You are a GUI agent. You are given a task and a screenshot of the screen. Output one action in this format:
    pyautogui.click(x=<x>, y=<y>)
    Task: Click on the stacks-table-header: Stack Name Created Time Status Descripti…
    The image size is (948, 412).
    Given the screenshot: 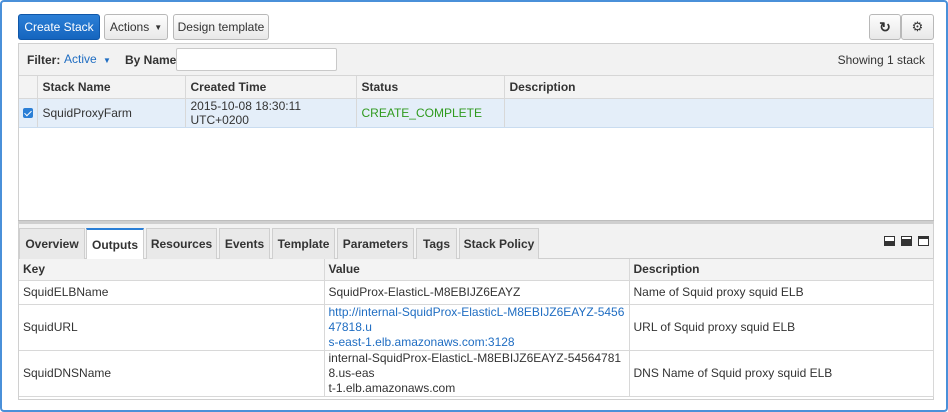 What is the action you would take?
    pyautogui.click(x=476, y=87)
    